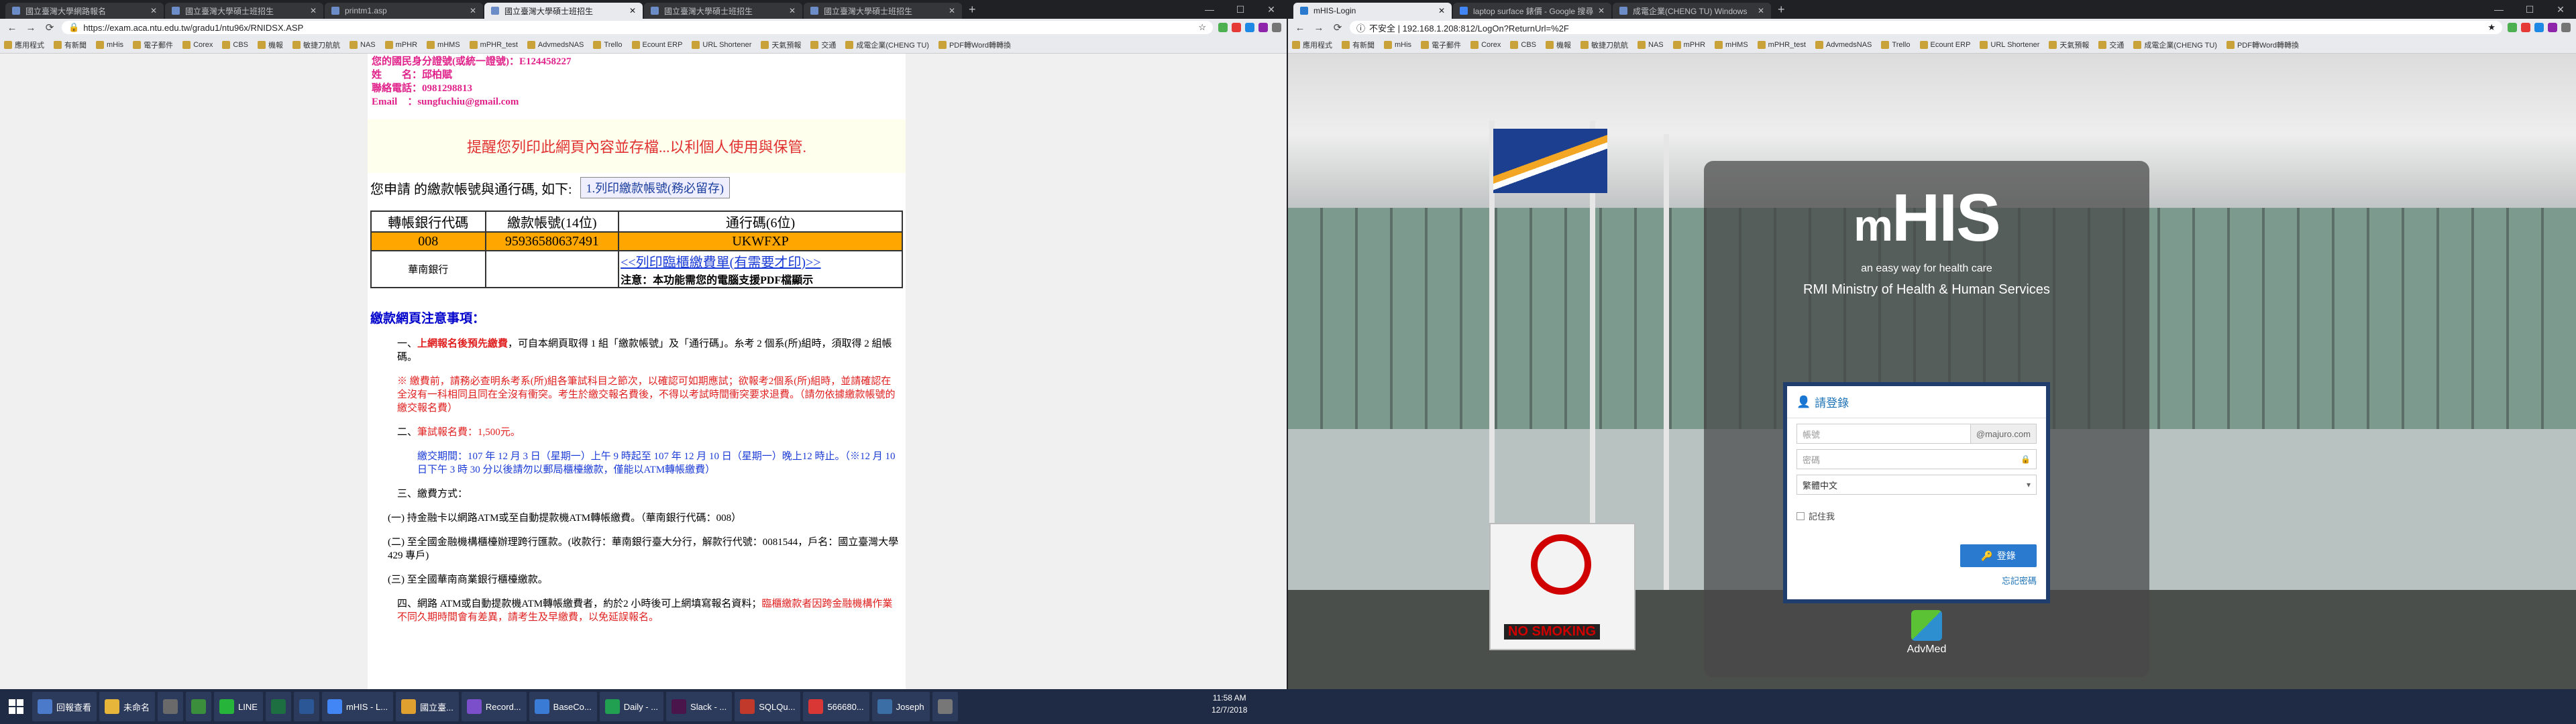 The width and height of the screenshot is (2576, 724). What do you see at coordinates (2019, 580) in the screenshot?
I see `forgot-password-link: 忘記密碼` at bounding box center [2019, 580].